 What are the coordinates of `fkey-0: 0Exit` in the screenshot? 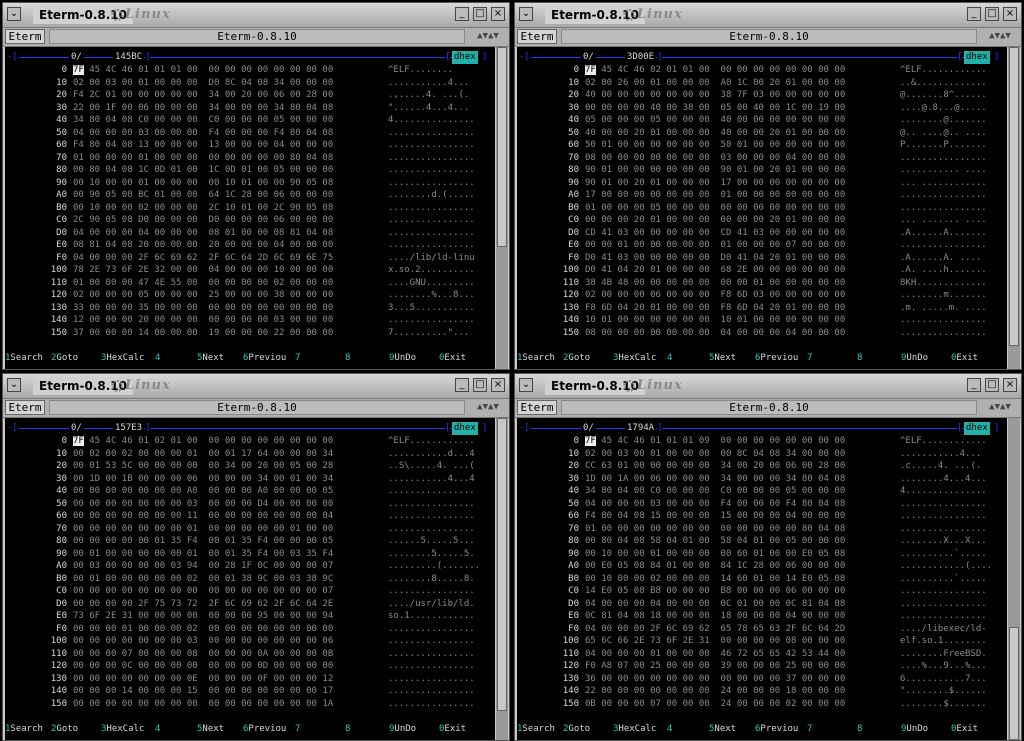 It's located at (452, 358).